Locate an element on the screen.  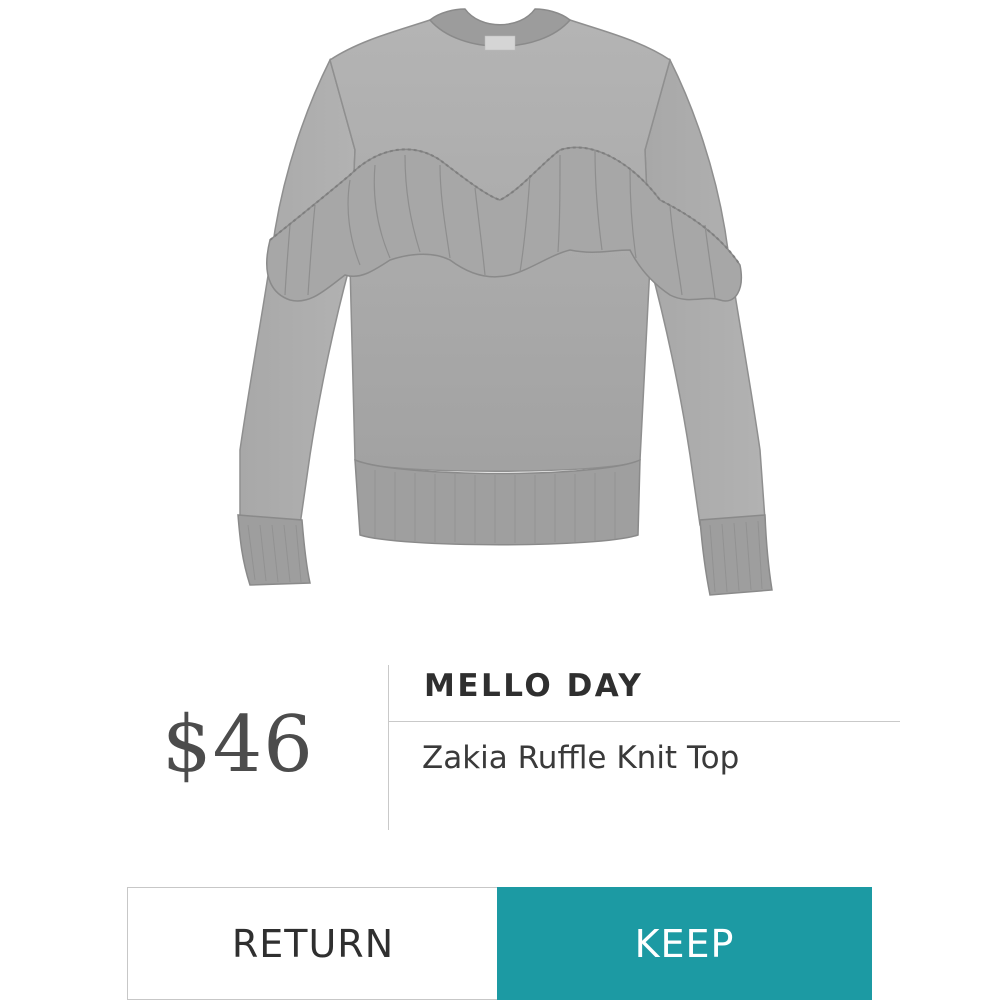
vertical-divider is located at coordinates (388, 747).